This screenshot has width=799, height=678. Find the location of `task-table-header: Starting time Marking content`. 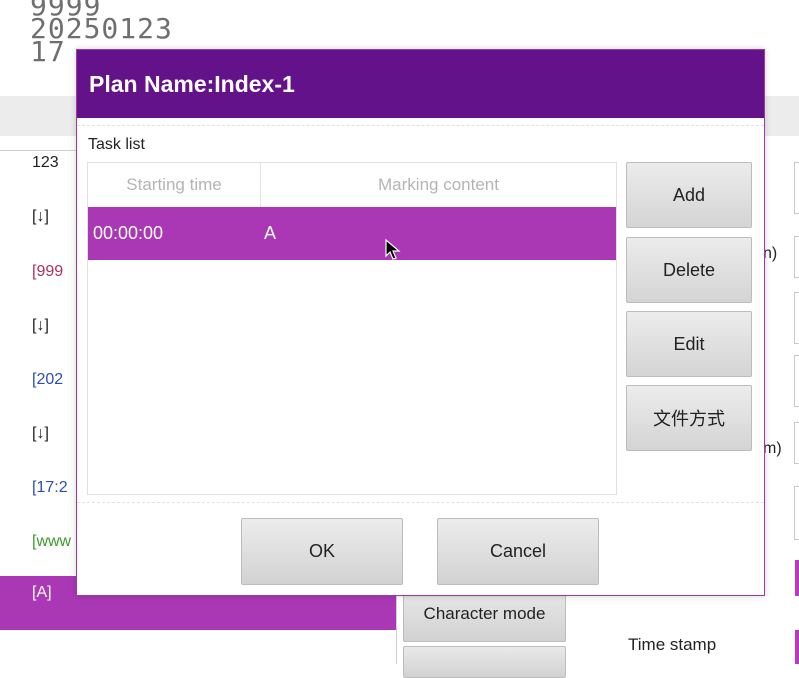

task-table-header: Starting time Marking content is located at coordinates (352, 185).